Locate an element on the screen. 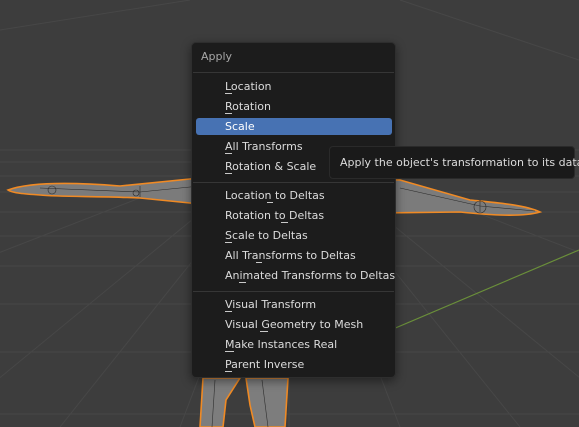  menu-item-label: Rotation is located at coordinates (248, 106).